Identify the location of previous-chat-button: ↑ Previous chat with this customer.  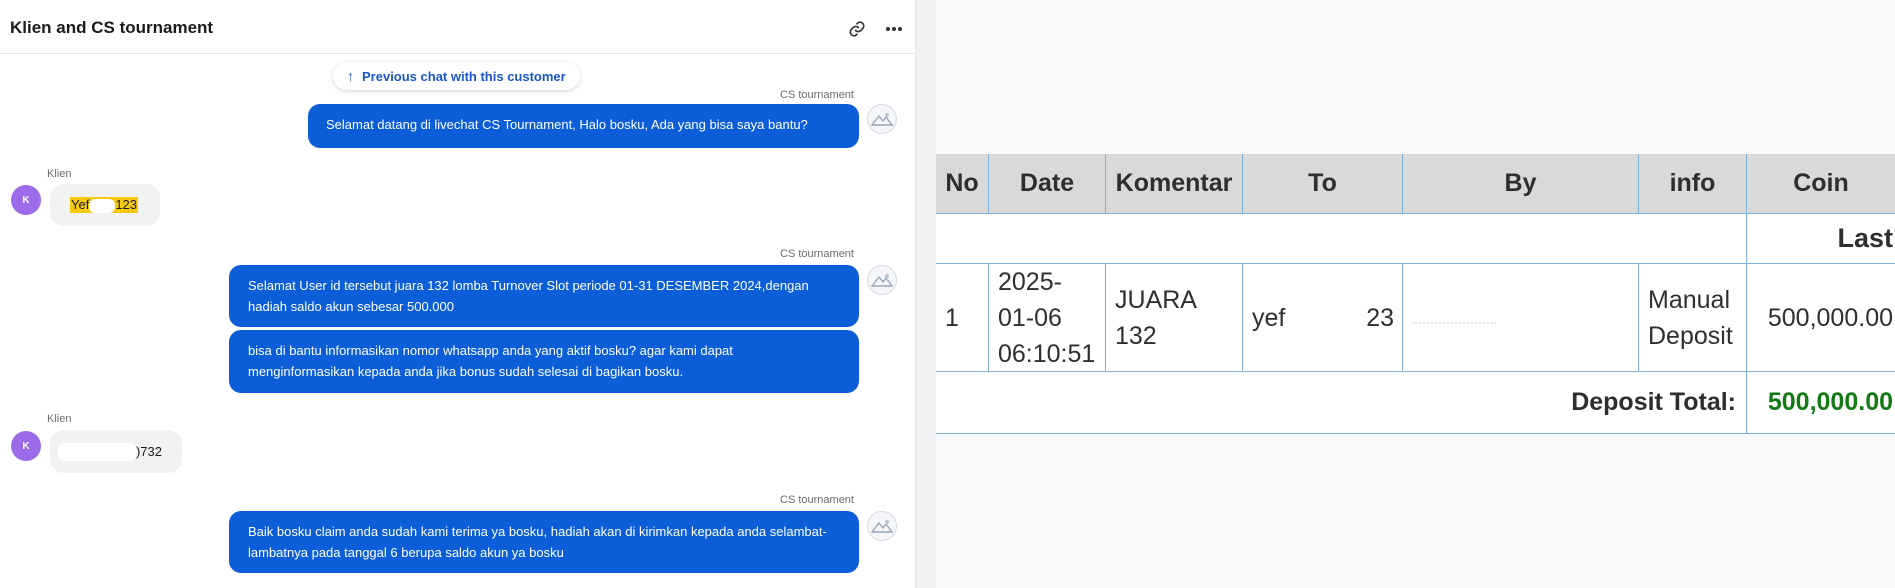
(456, 76).